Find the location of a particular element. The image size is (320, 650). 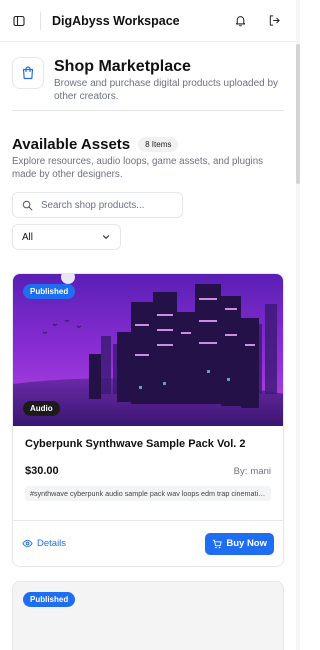

buy-now-label: Buy Now is located at coordinates (246, 543).